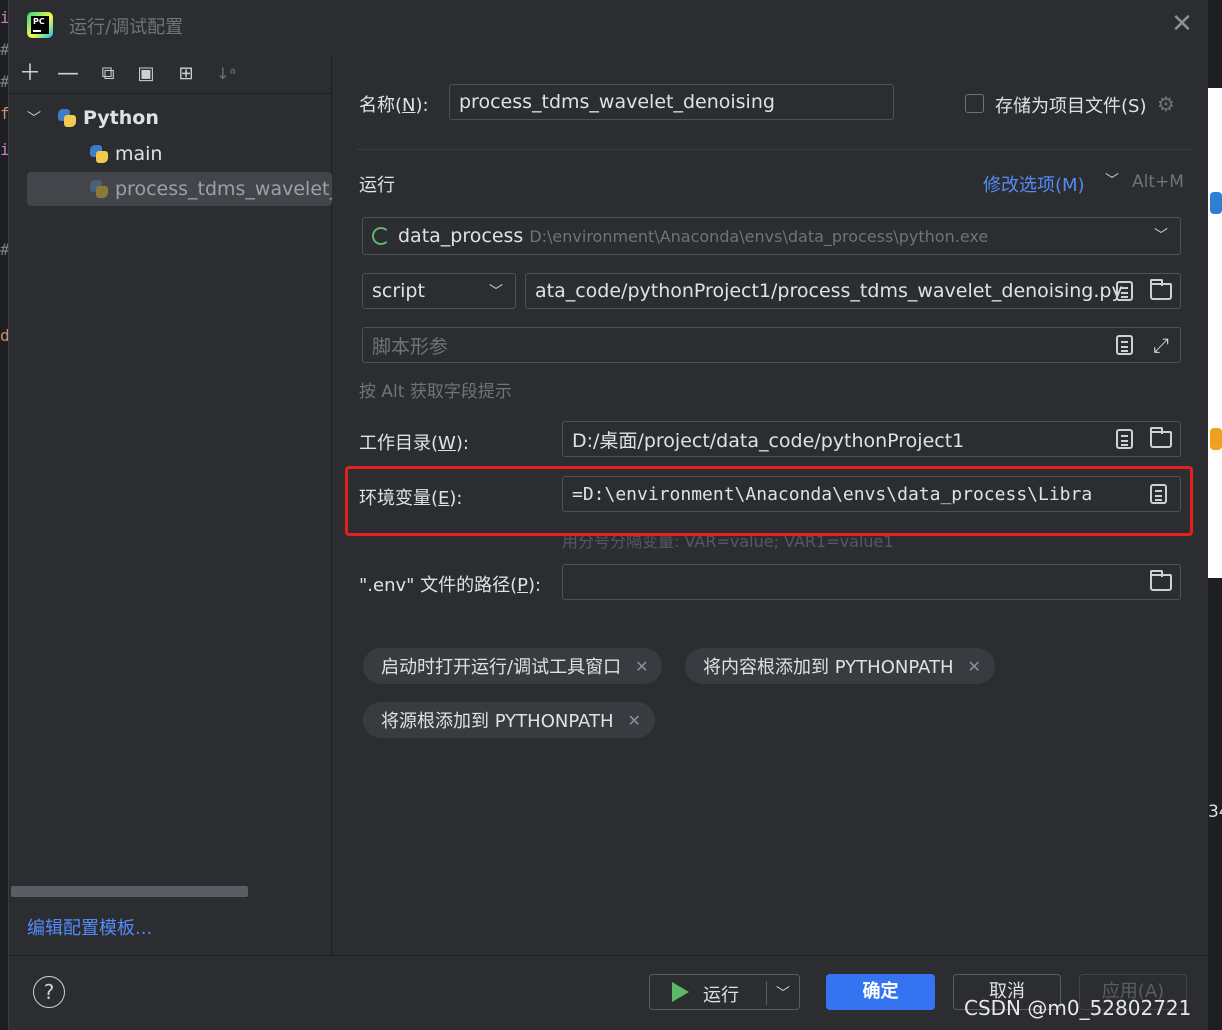 The height and width of the screenshot is (1030, 1222). What do you see at coordinates (30, 75) in the screenshot?
I see `add-icon: ＋` at bounding box center [30, 75].